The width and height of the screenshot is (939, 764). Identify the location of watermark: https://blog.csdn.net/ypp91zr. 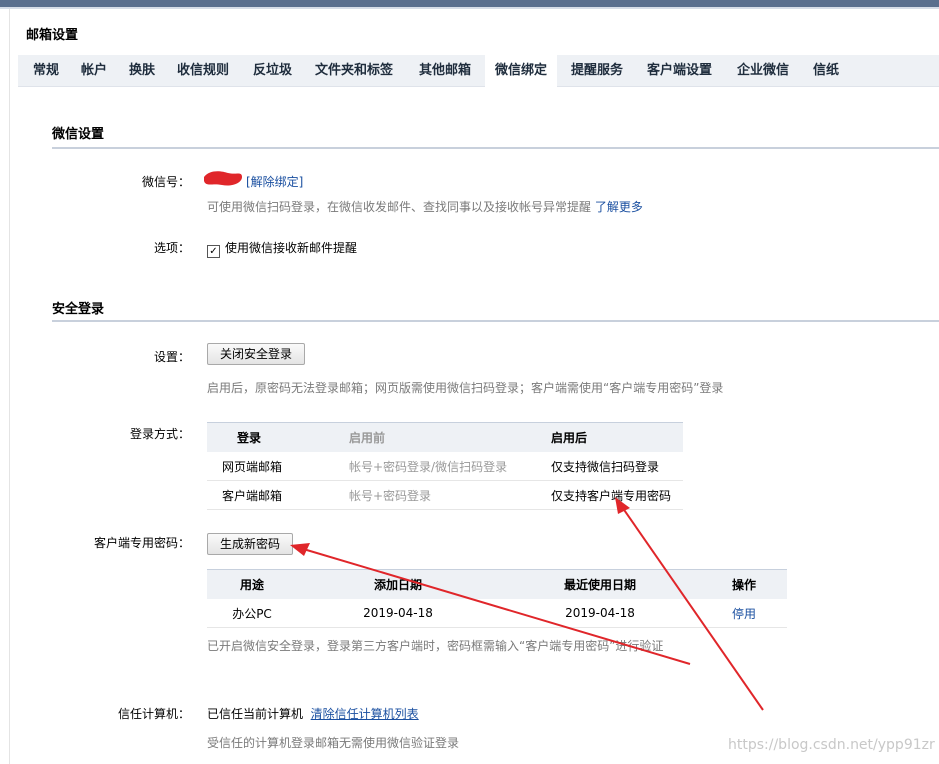
(831, 745).